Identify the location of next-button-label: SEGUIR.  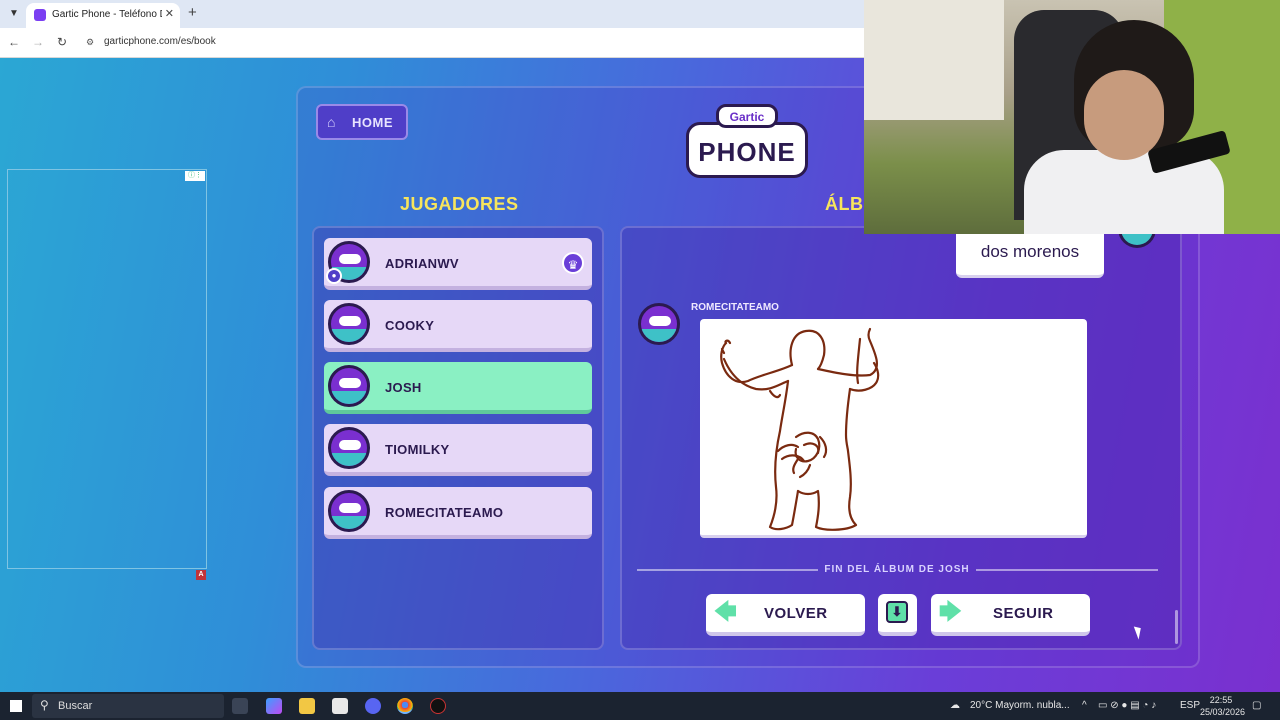
(1023, 613).